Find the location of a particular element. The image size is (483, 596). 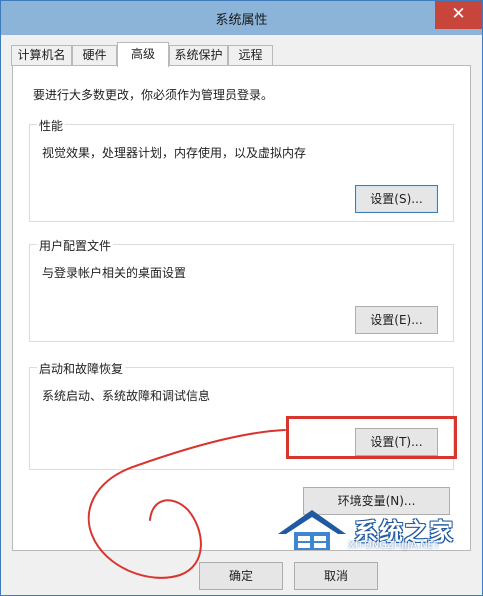

tab-system-protection: 系统保护 is located at coordinates (198, 55).